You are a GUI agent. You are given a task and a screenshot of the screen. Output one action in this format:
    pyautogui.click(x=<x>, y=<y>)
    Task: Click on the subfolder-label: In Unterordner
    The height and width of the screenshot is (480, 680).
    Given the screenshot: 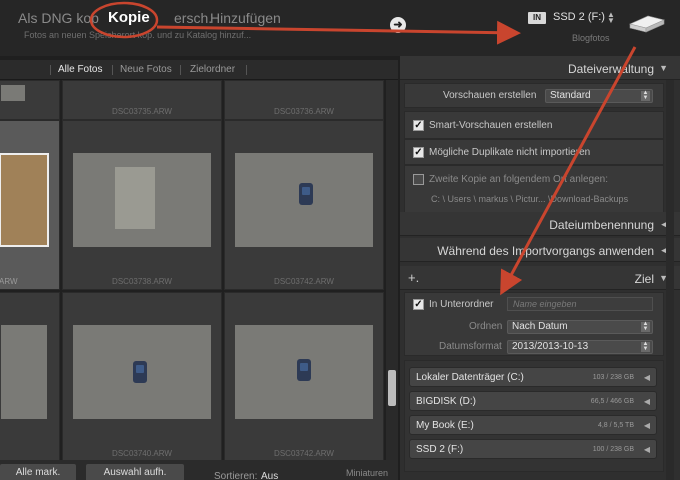 What is the action you would take?
    pyautogui.click(x=461, y=304)
    